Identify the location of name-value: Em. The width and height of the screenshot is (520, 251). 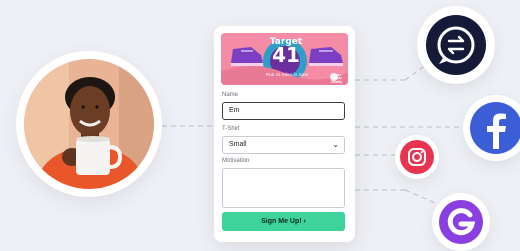
(234, 110).